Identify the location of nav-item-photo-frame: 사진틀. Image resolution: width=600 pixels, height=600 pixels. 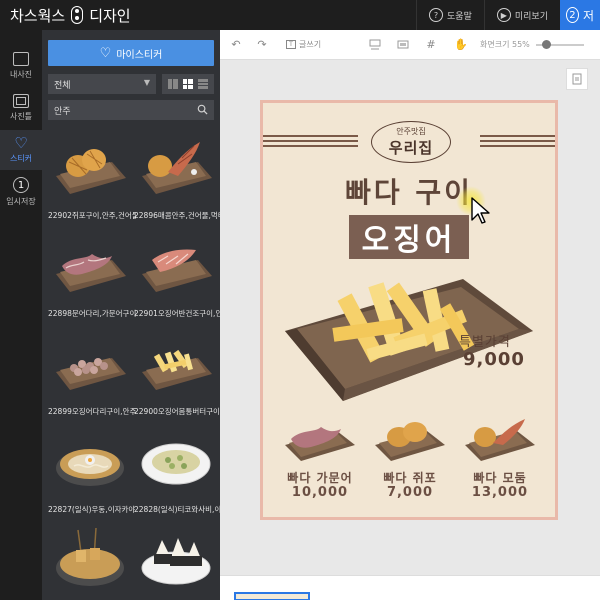
(21, 108).